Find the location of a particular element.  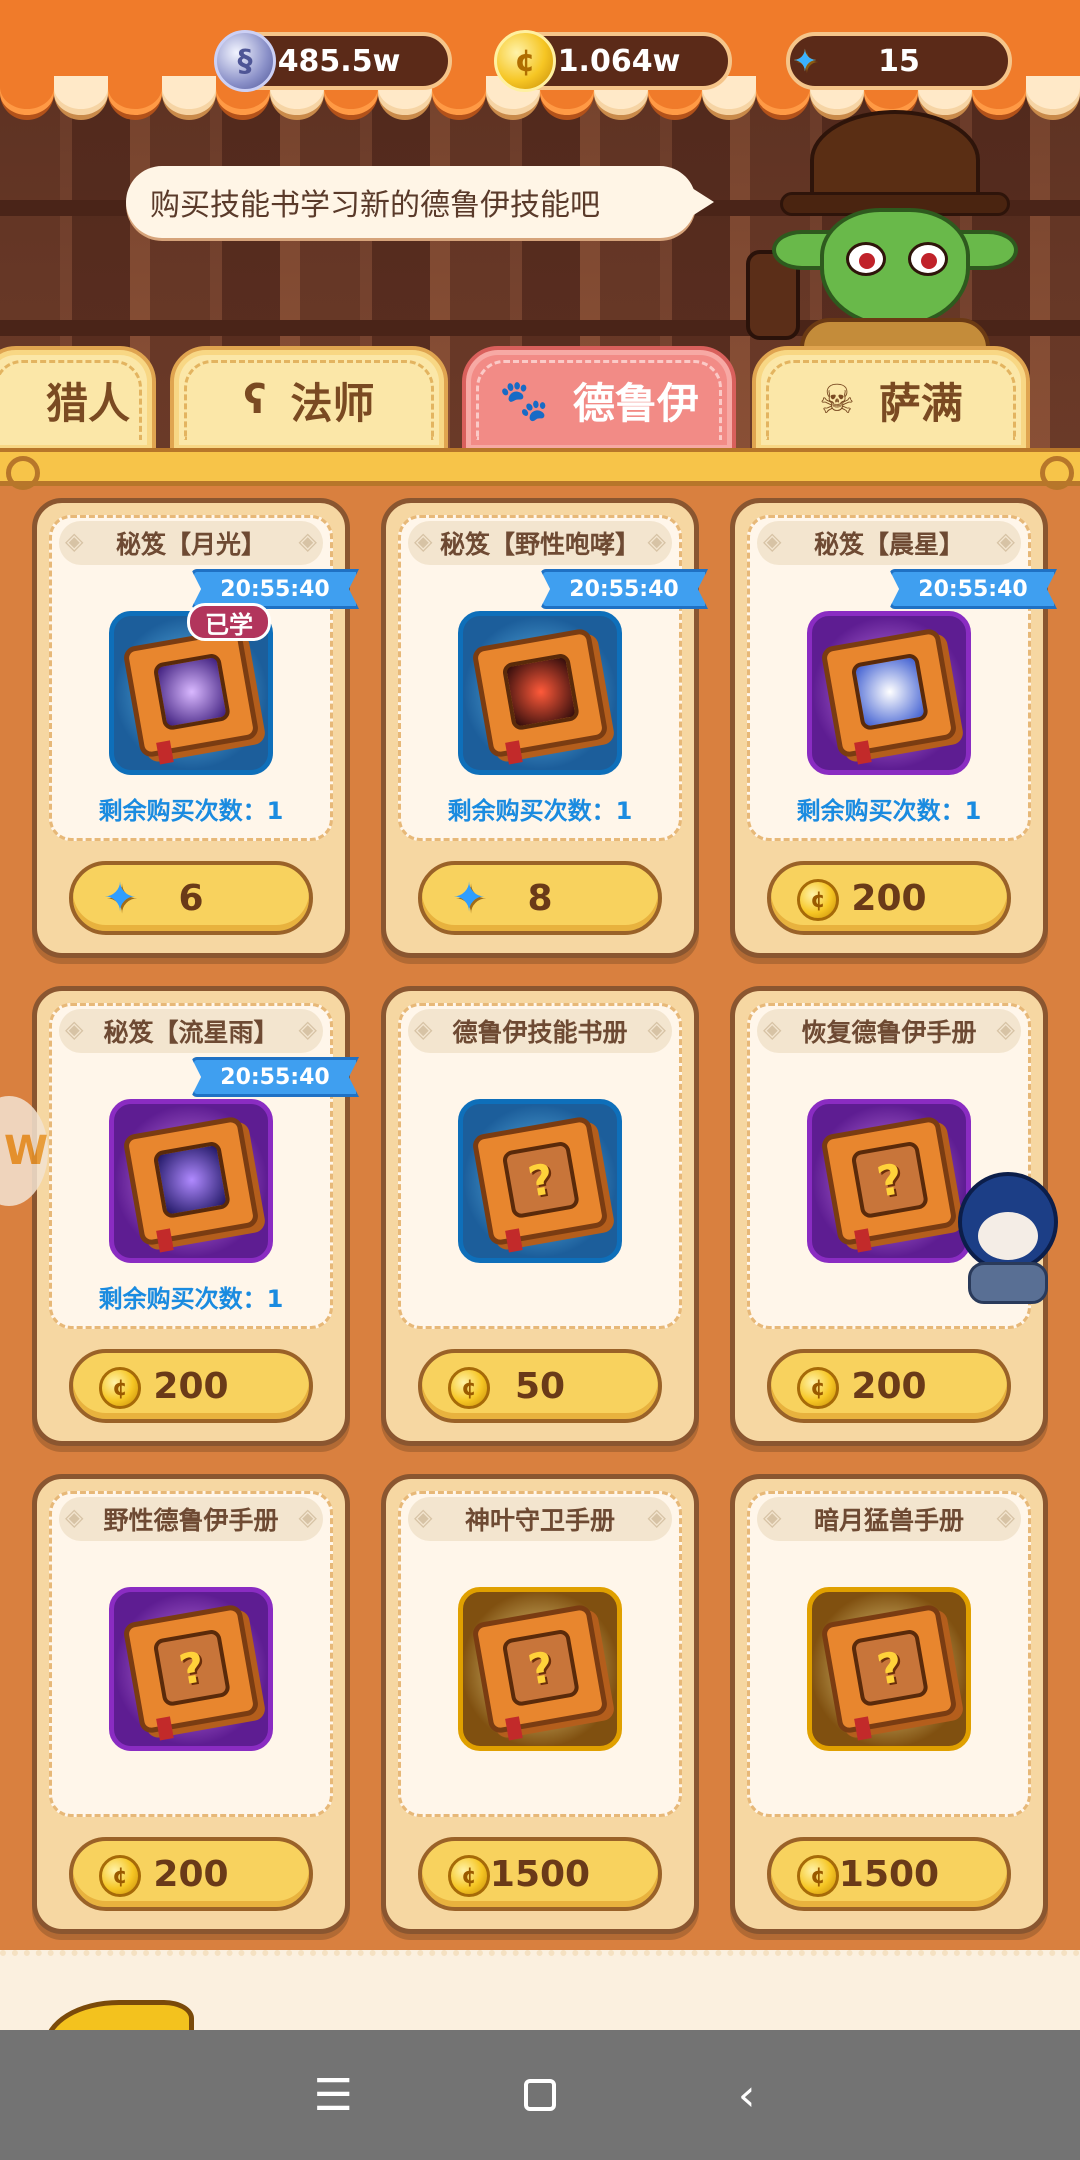

tab-shaman: ☠ 萨满 is located at coordinates (891, 400).